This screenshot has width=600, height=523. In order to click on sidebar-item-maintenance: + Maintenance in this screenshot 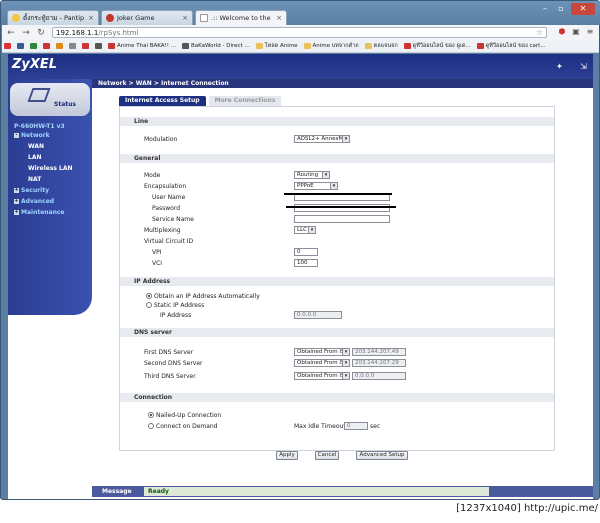, I will do `click(52, 212)`.